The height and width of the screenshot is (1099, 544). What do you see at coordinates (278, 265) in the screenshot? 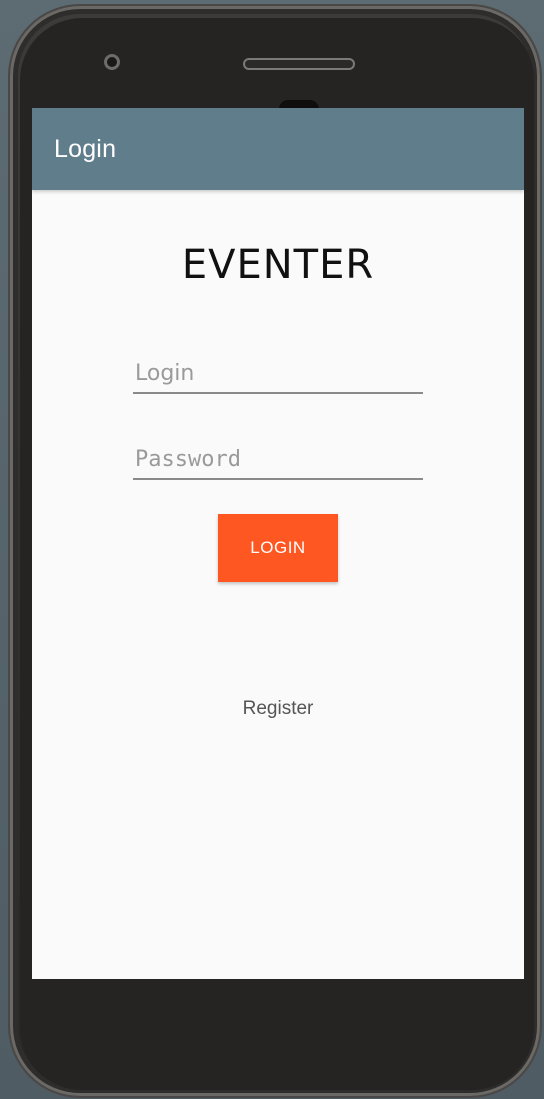
I see `app-name-heading: EVENTER` at bounding box center [278, 265].